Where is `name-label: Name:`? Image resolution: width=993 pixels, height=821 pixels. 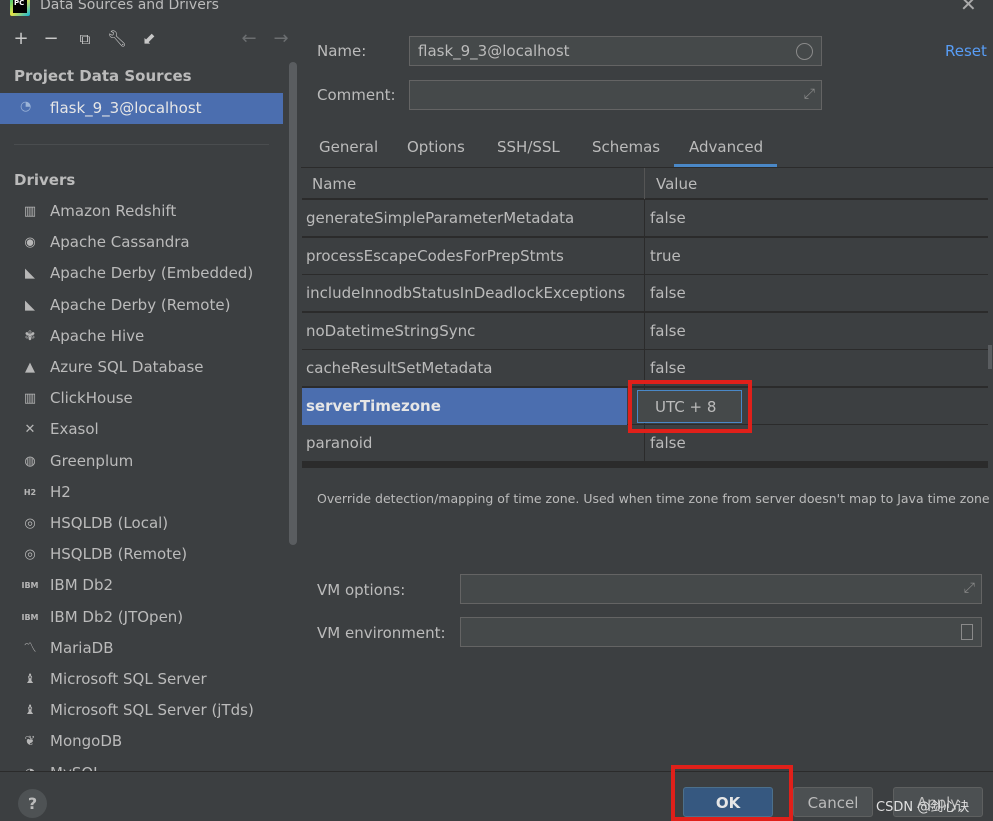 name-label: Name: is located at coordinates (342, 51).